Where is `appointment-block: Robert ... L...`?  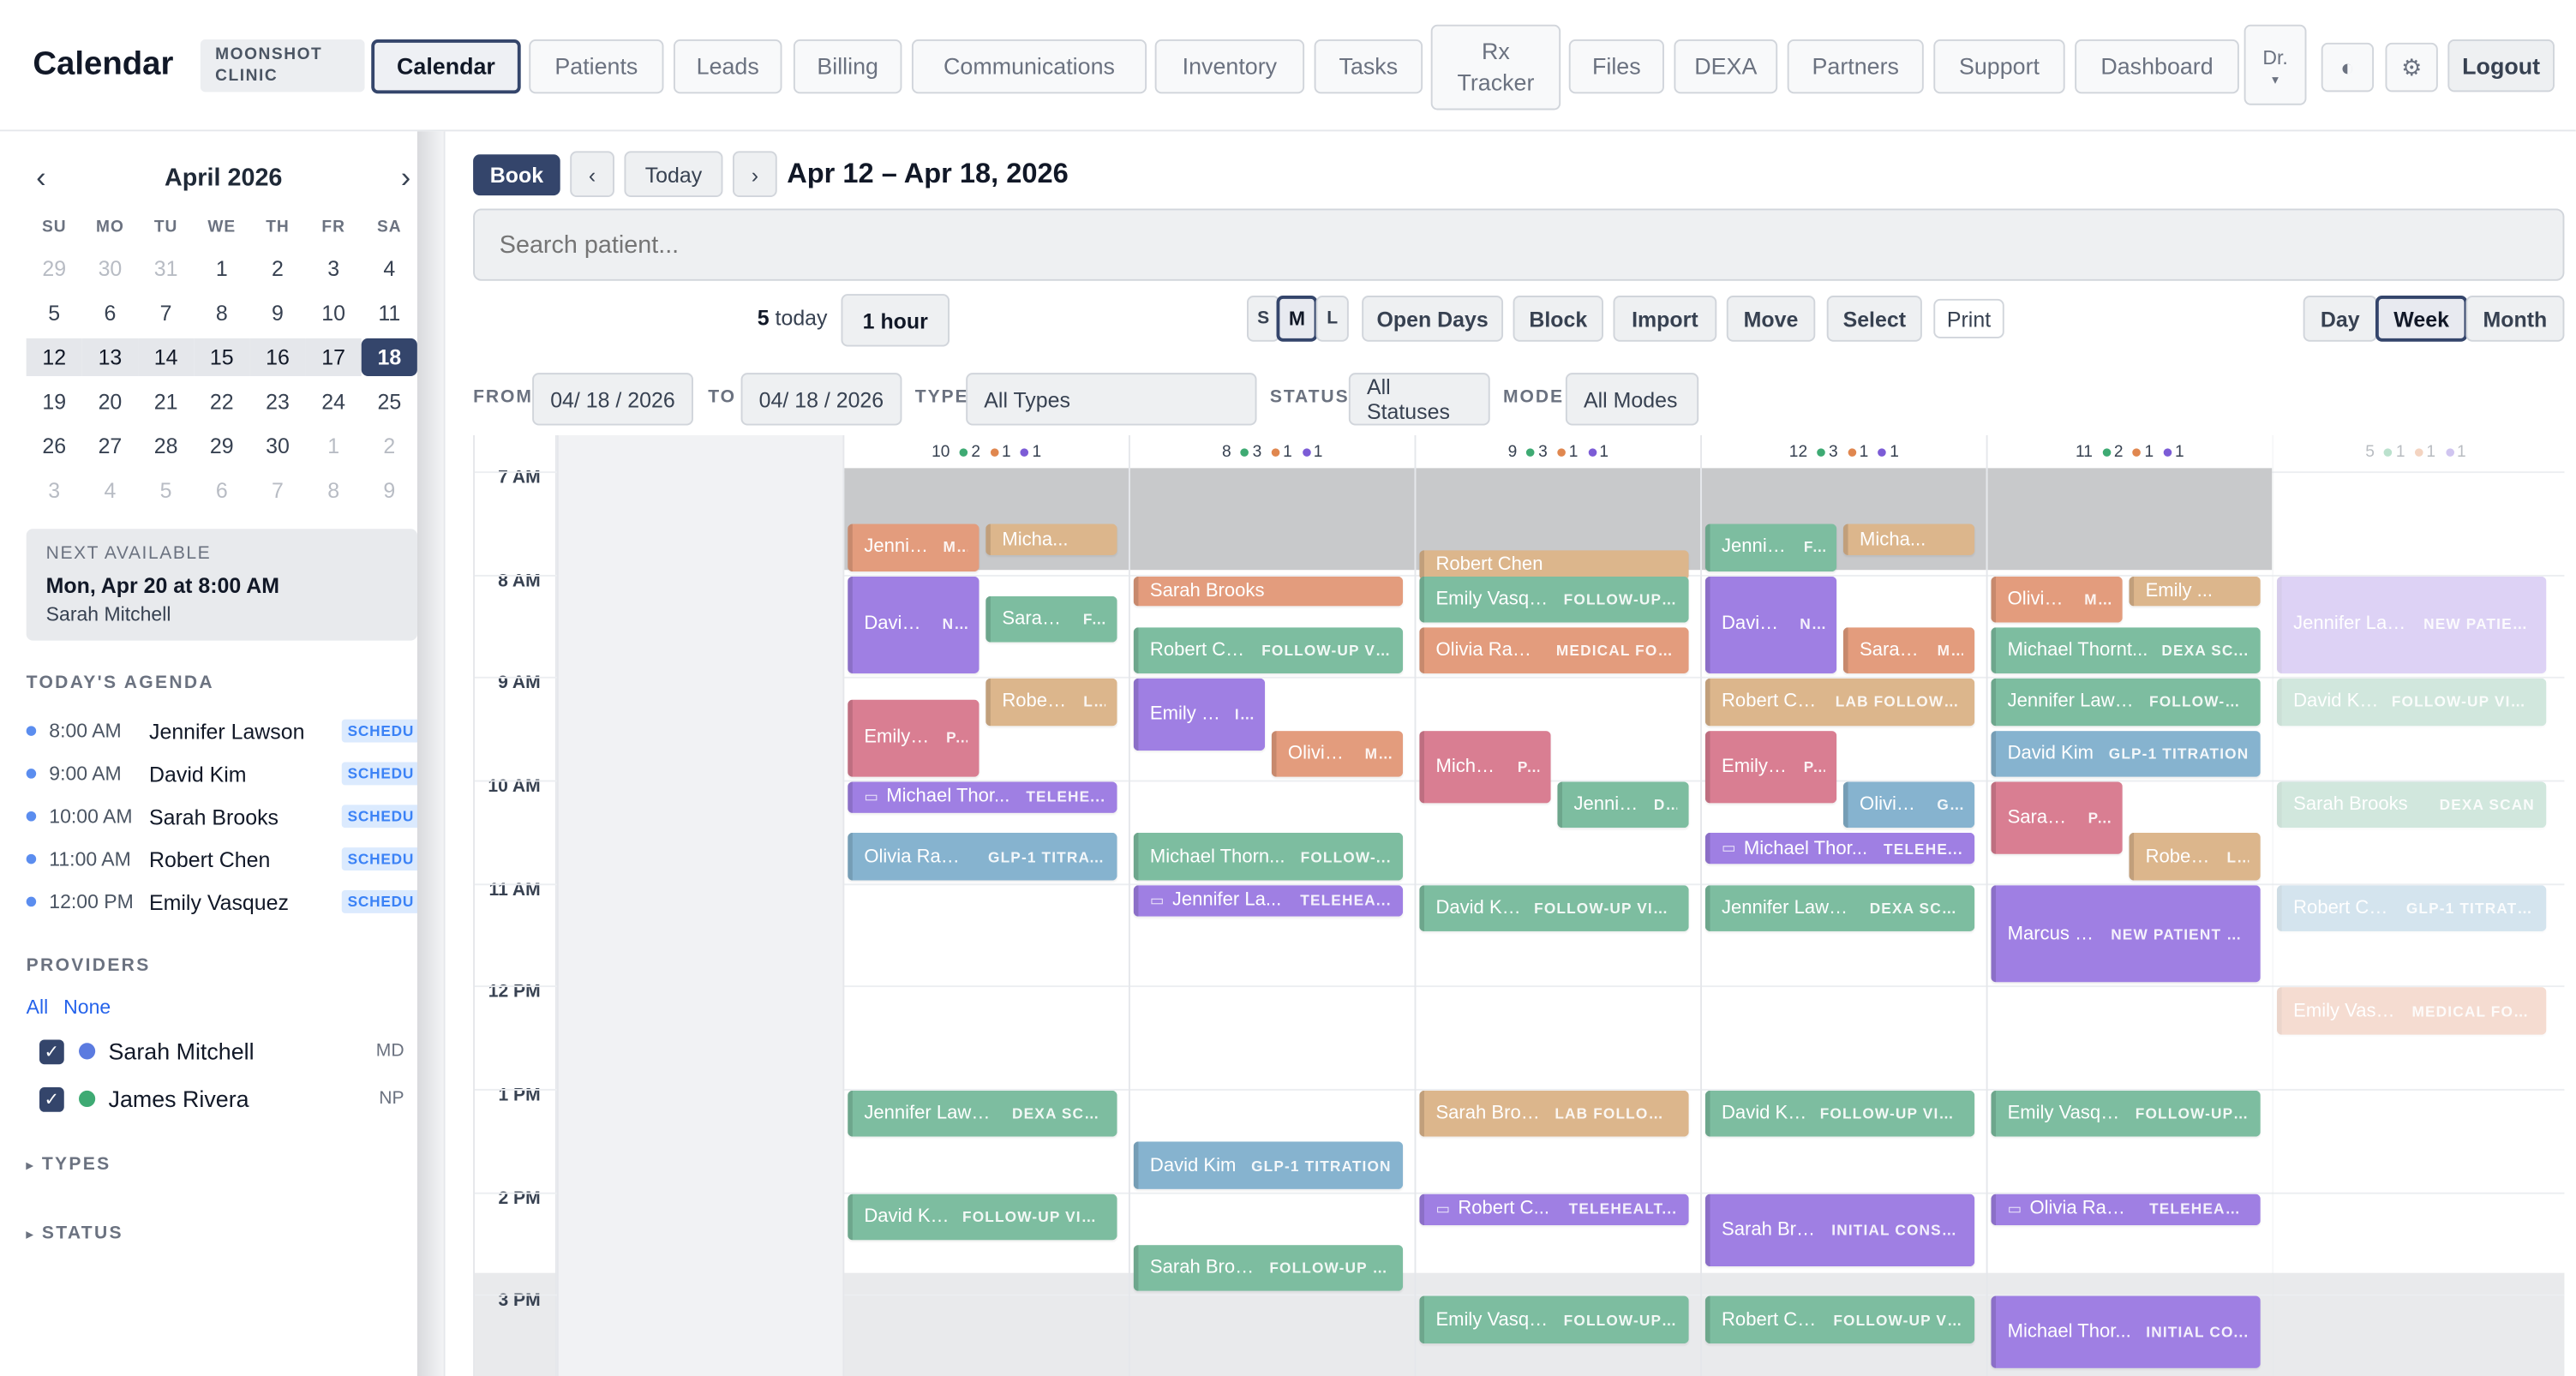 appointment-block: Robert ... L... is located at coordinates (2195, 856).